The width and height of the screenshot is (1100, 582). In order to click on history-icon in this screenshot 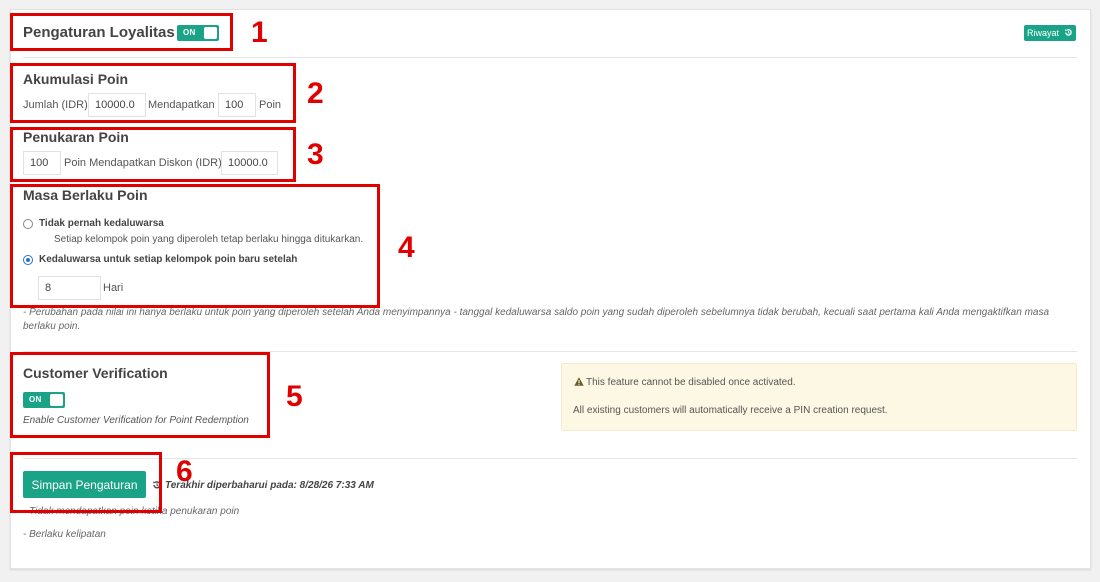, I will do `click(1068, 32)`.